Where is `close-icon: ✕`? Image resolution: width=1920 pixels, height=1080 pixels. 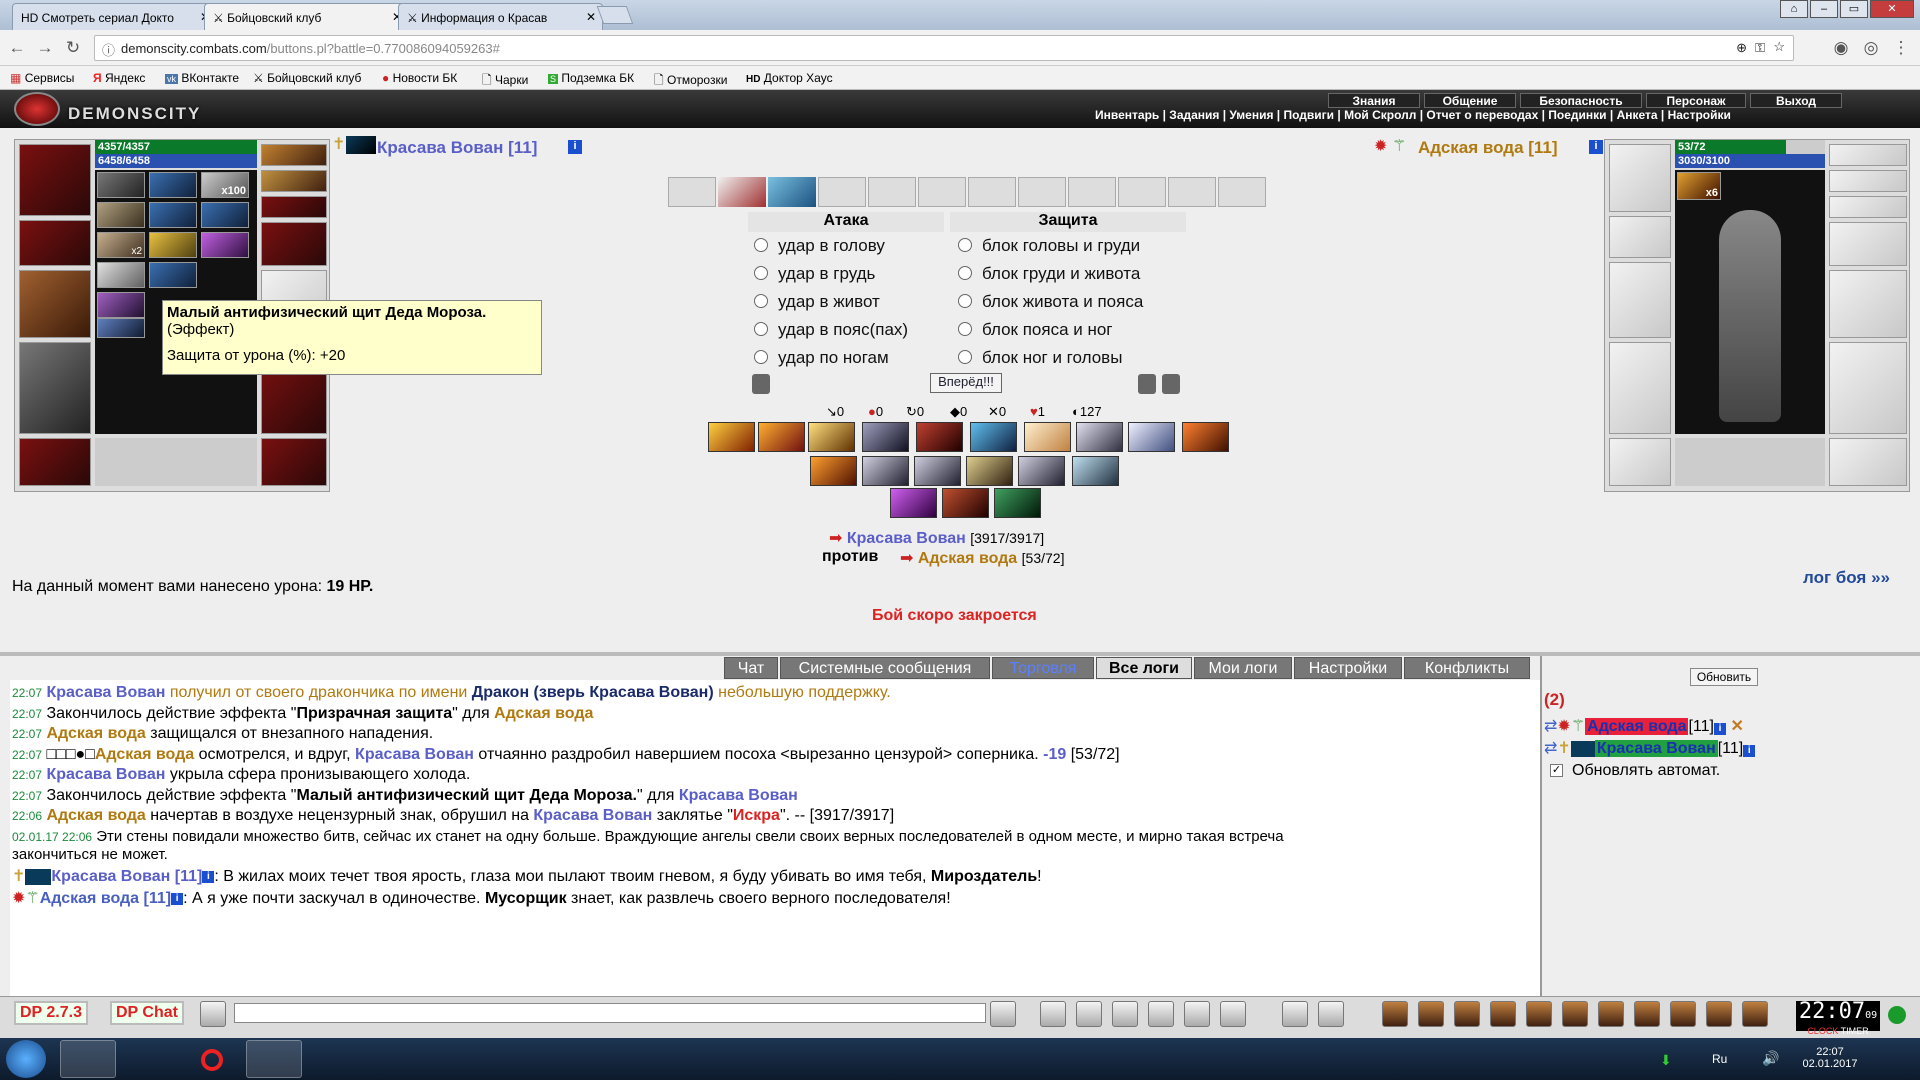 close-icon: ✕ is located at coordinates (591, 17).